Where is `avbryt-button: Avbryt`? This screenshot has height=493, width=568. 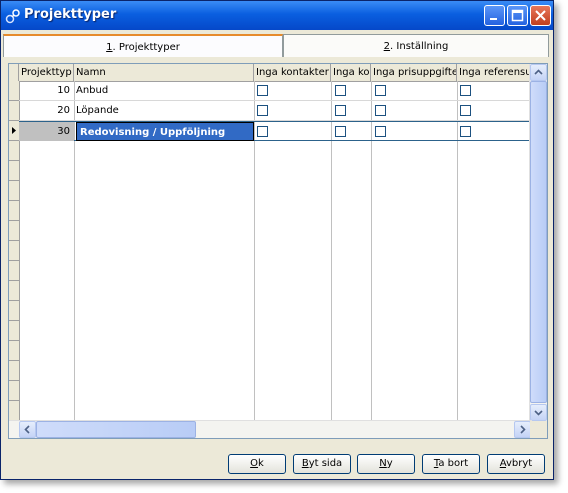 avbryt-button: Avbryt is located at coordinates (516, 464).